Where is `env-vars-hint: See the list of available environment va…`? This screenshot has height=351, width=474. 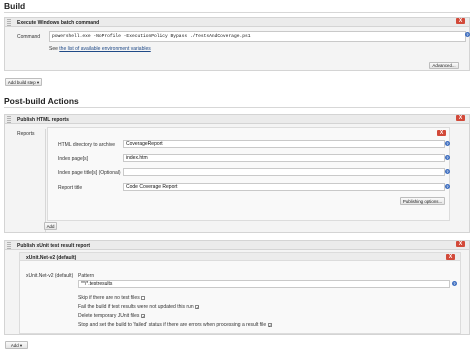
env-vars-hint: See the list of available environment va… is located at coordinates (100, 49).